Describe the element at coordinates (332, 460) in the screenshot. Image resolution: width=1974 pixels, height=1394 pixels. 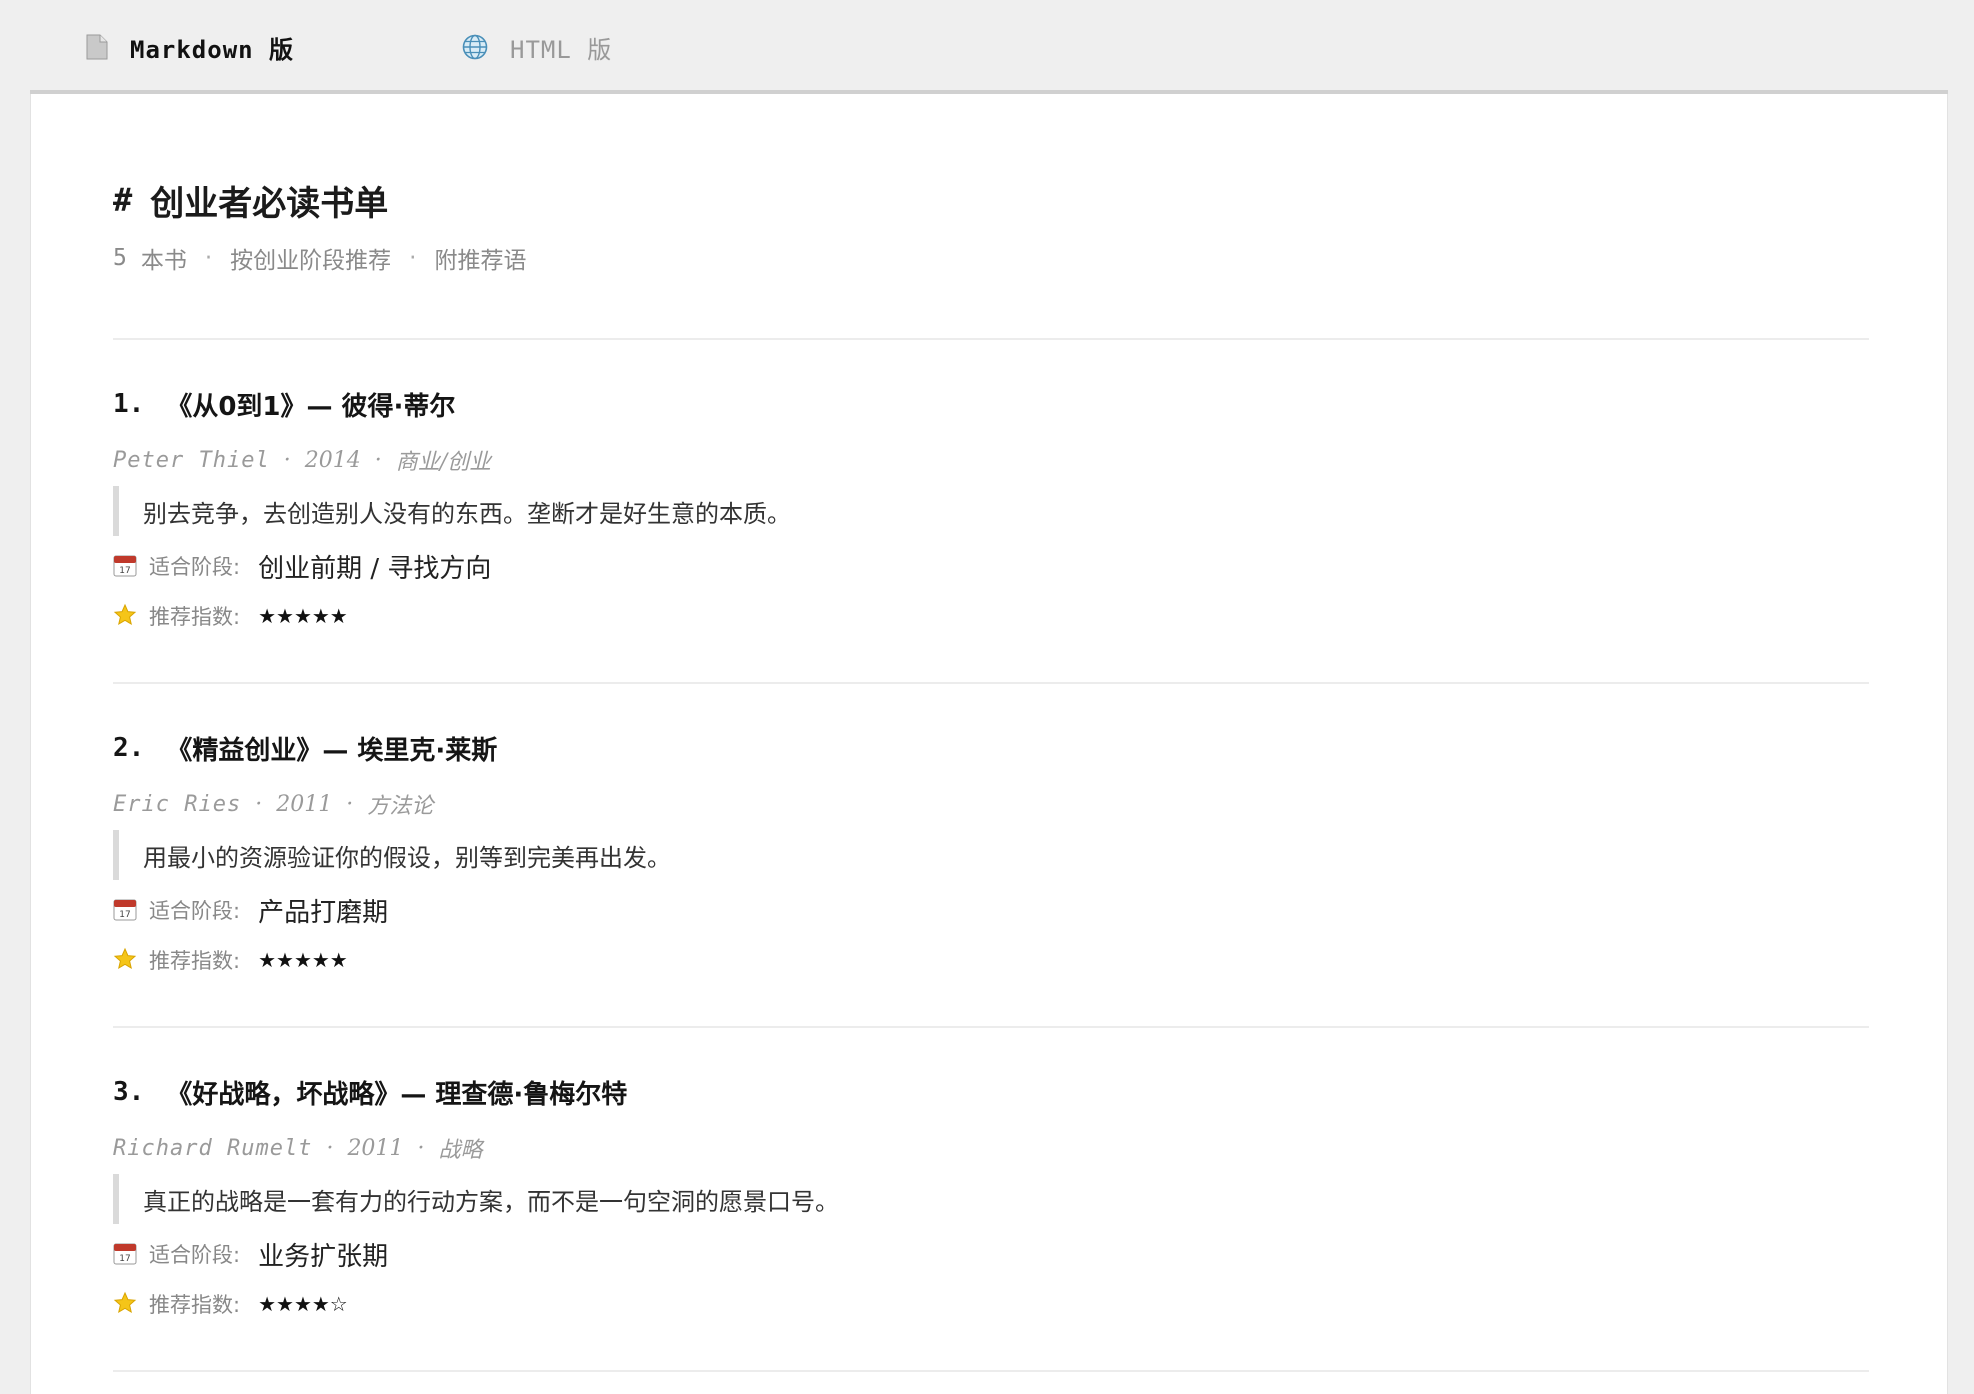
I see `book-year: 2014` at that location.